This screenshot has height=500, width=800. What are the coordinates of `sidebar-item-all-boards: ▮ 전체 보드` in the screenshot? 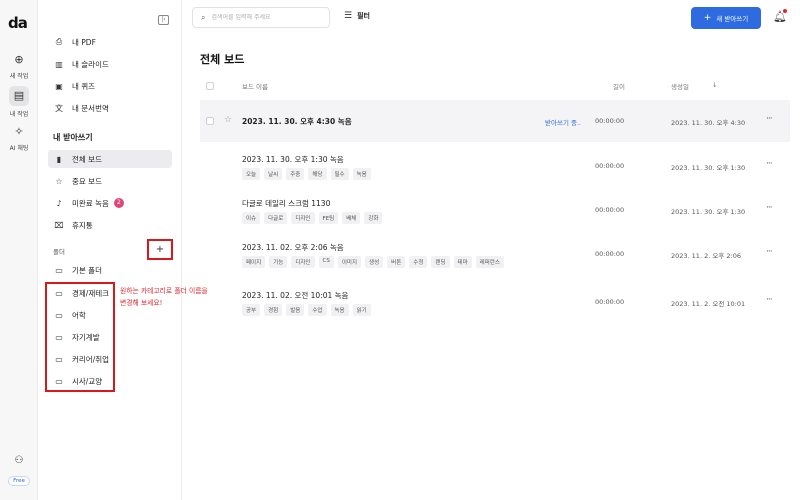 It's located at (110, 159).